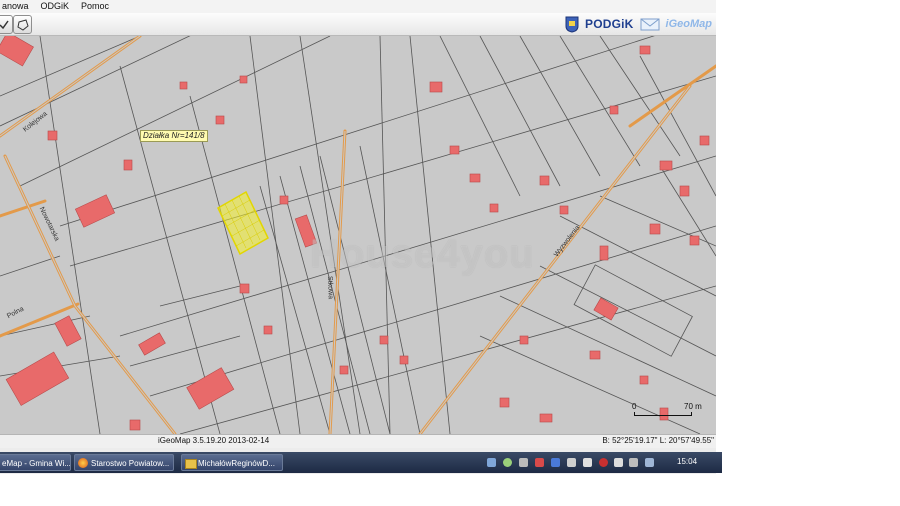 The width and height of the screenshot is (900, 506). I want to click on select-tool-button, so click(6, 24).